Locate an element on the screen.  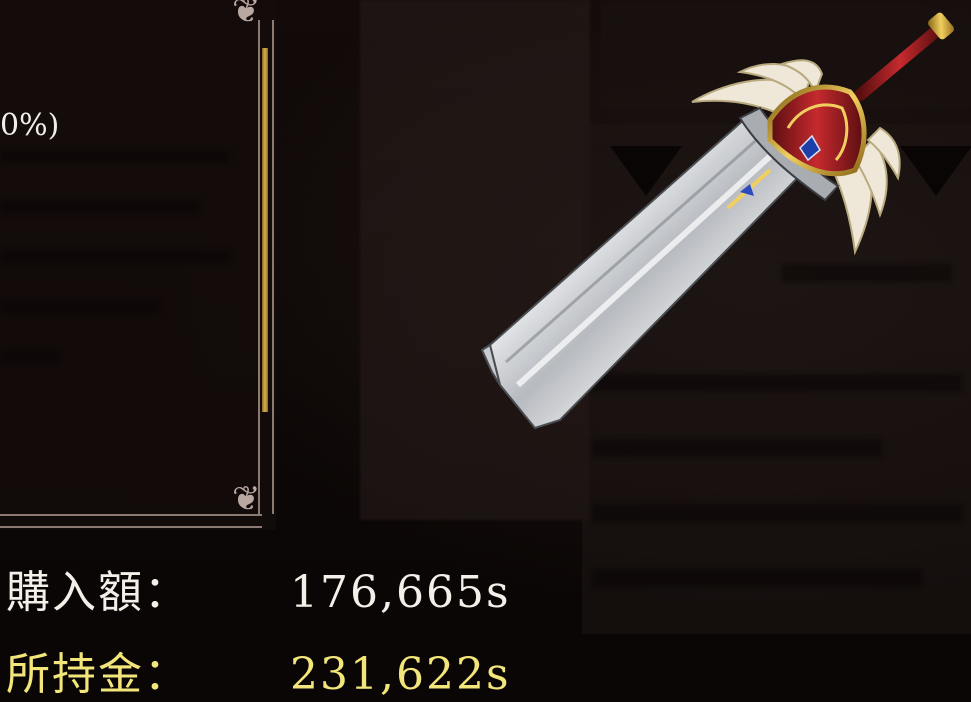
purchase-price-value: 176,665s is located at coordinates (400, 592).